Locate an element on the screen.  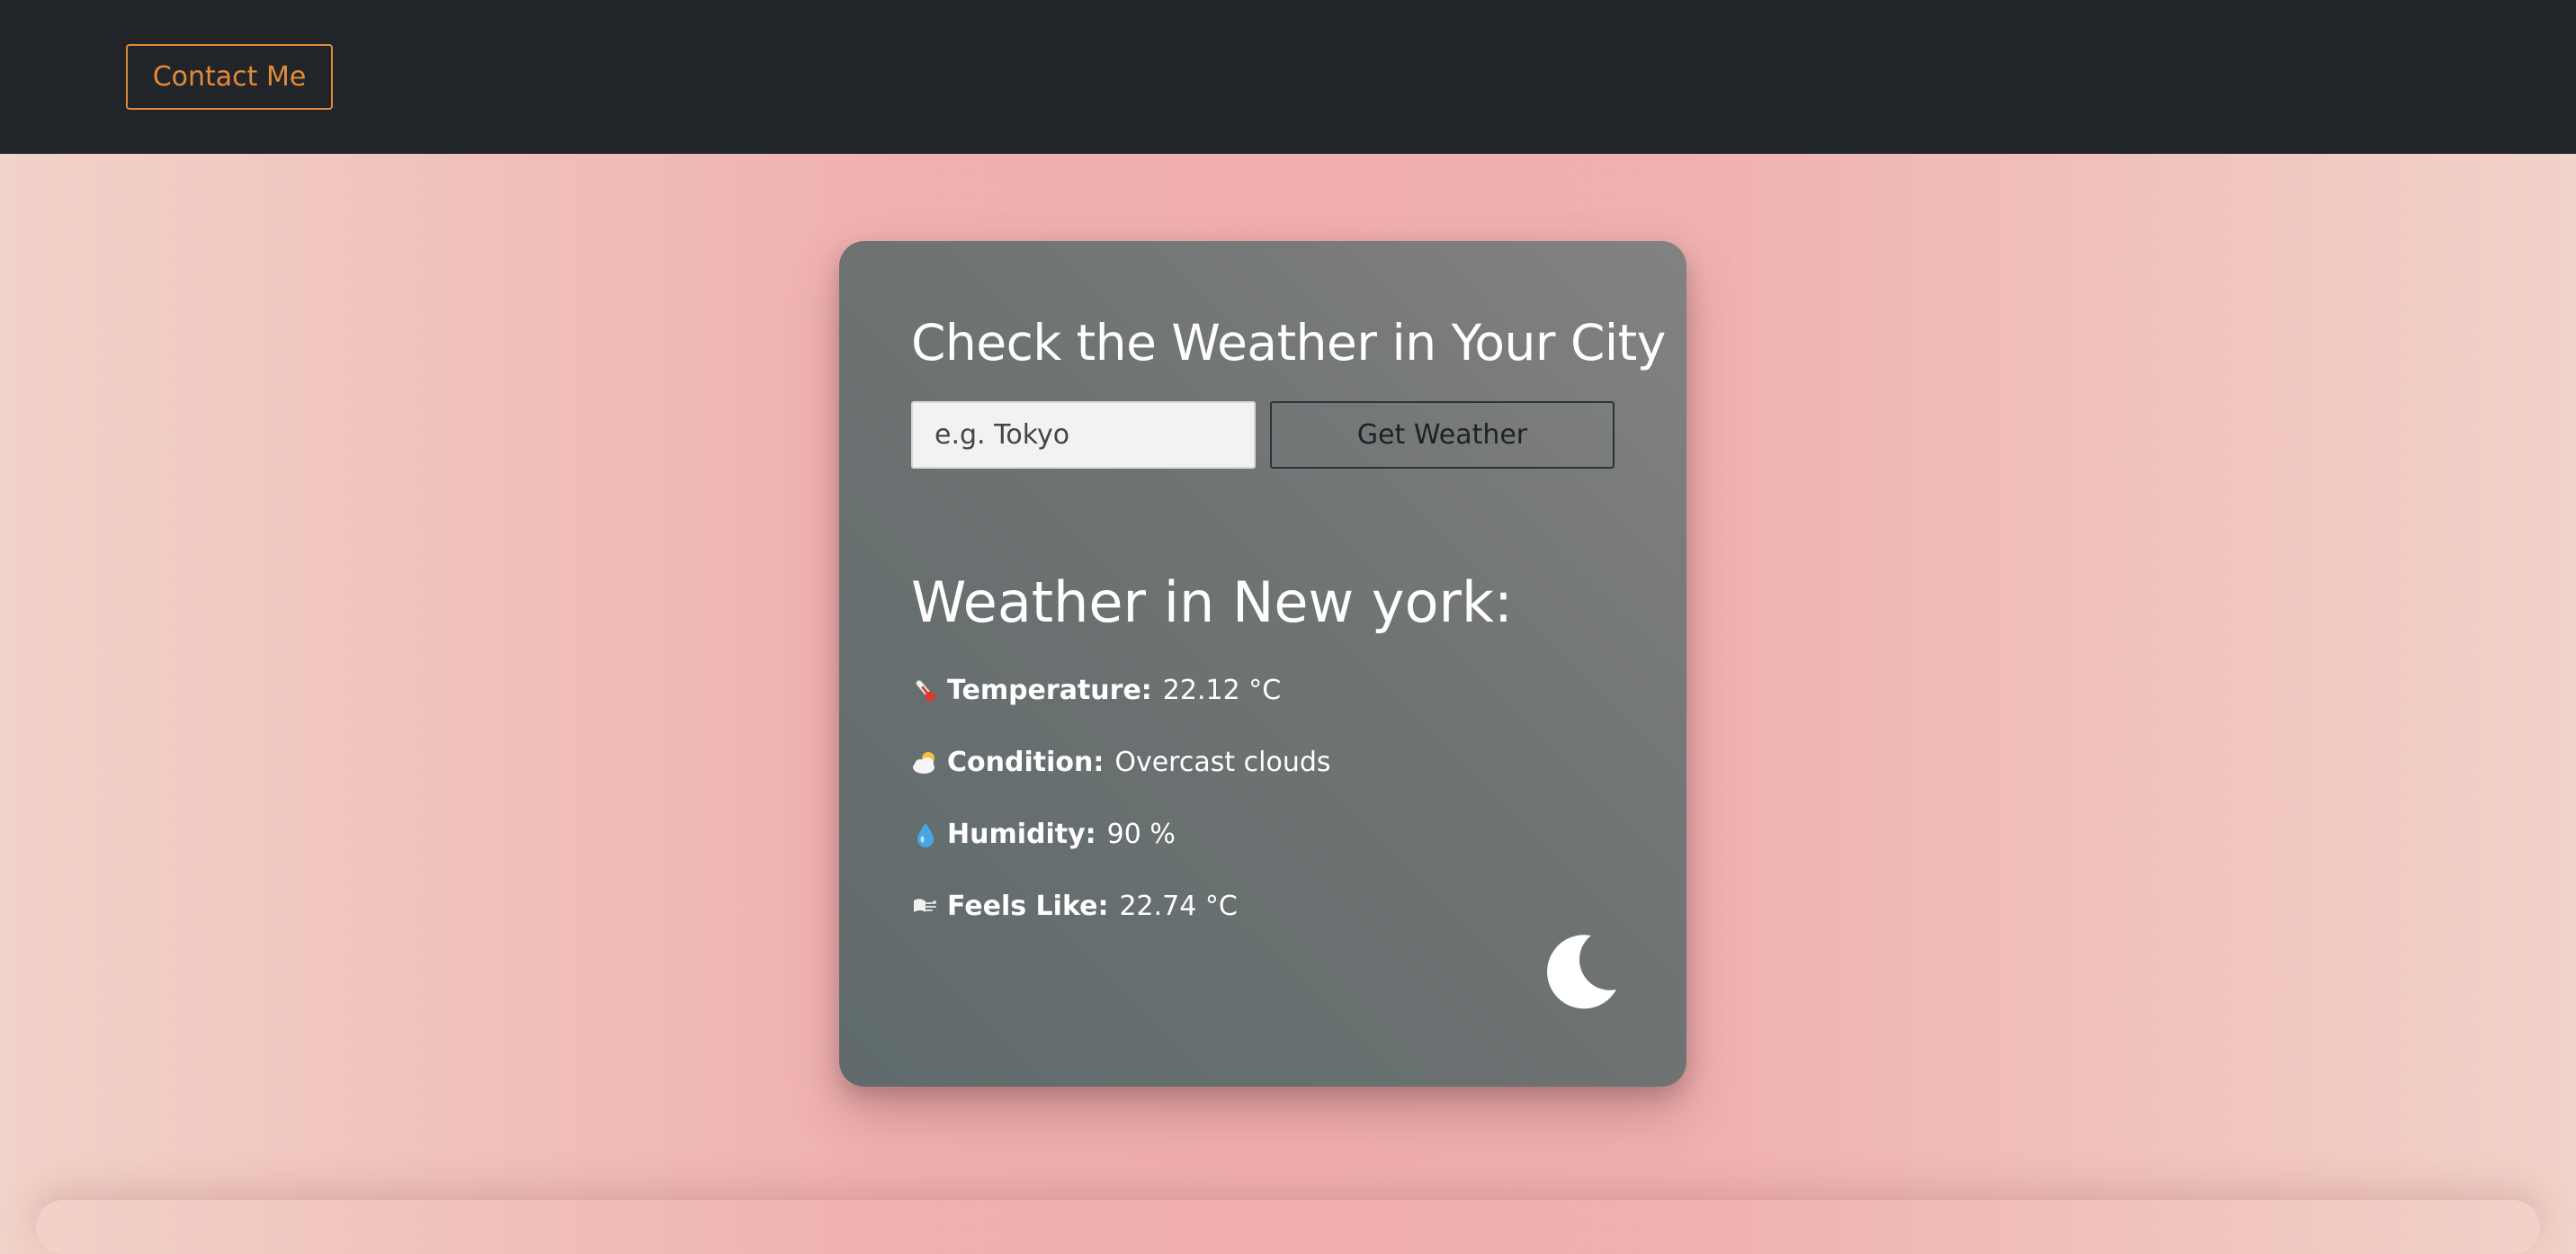
humidity-row: Humidity: 90 % is located at coordinates (1043, 835).